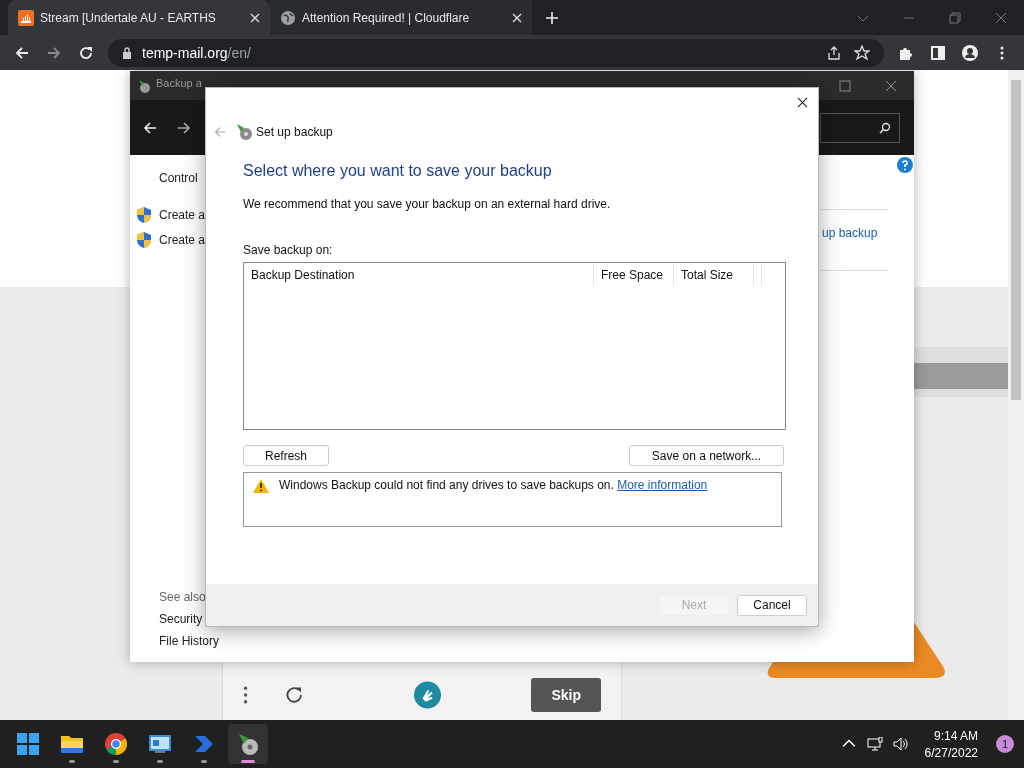 This screenshot has width=1024, height=768. I want to click on chrome-icon, so click(116, 744).